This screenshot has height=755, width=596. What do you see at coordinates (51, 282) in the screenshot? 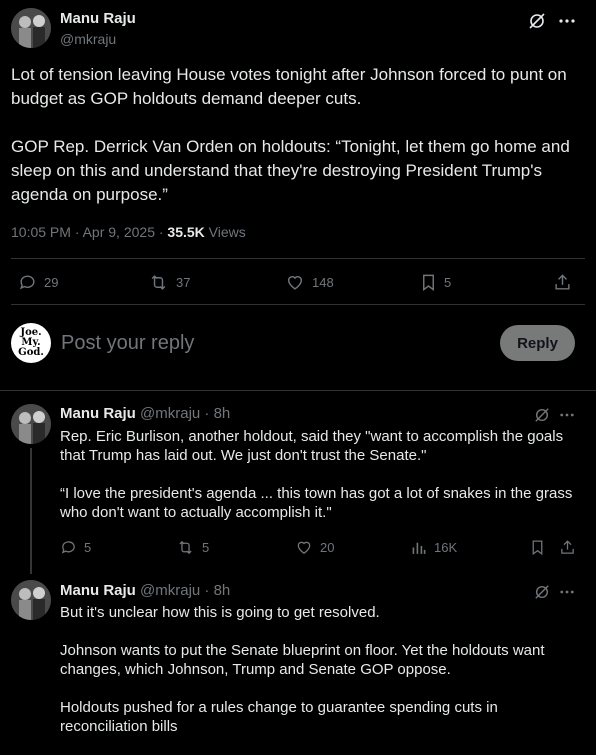
I see `reply-count: 29` at bounding box center [51, 282].